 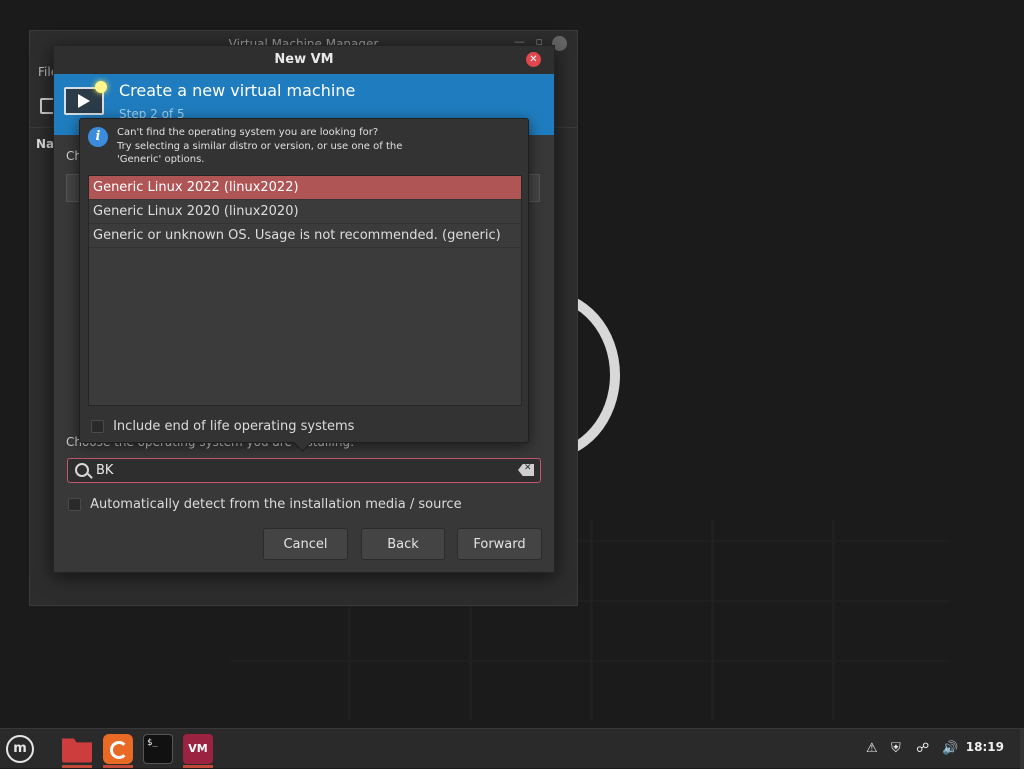 What do you see at coordinates (950, 748) in the screenshot?
I see `volume-icon: 🔊` at bounding box center [950, 748].